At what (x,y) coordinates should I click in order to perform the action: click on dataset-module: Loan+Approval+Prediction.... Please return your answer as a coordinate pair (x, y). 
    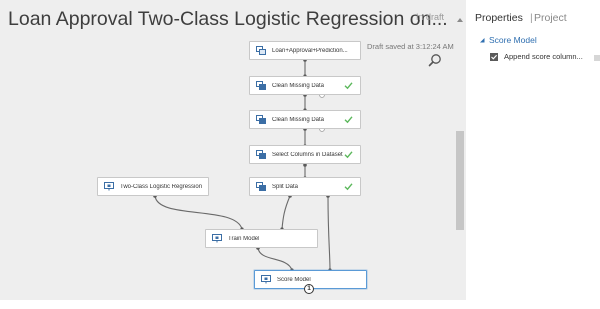
    Looking at the image, I should click on (305, 50).